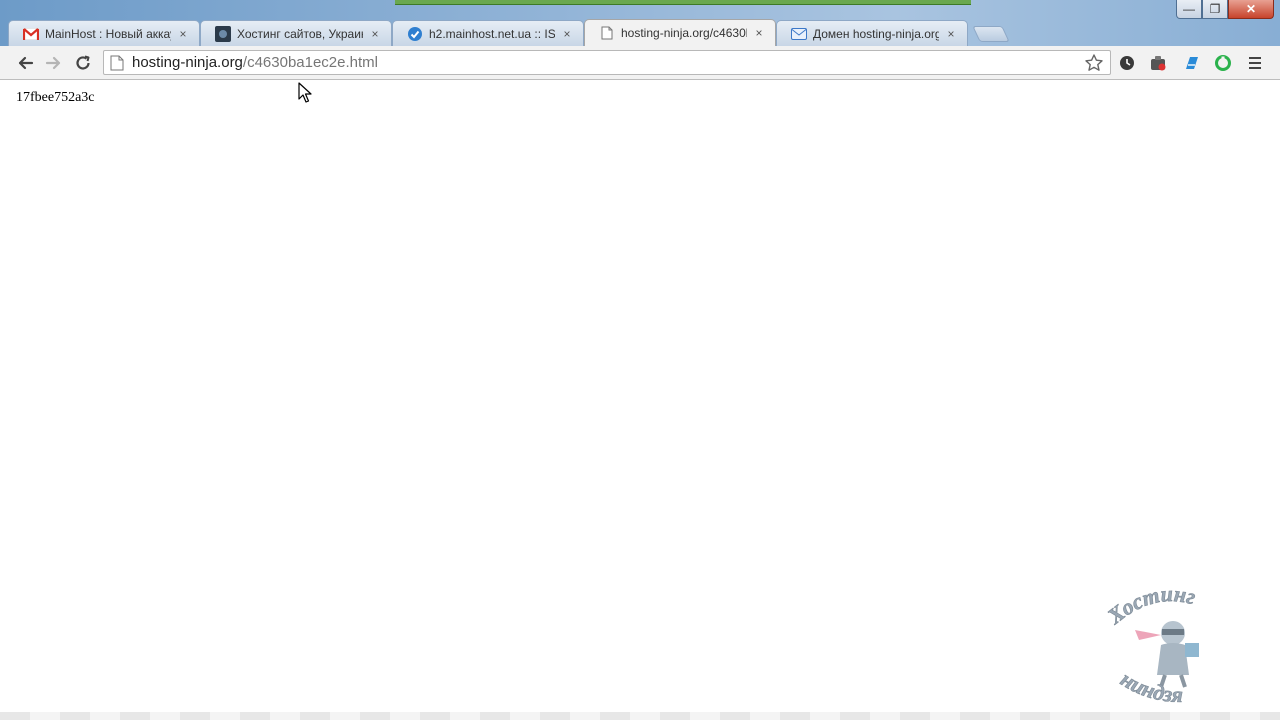 This screenshot has width=1280, height=720. What do you see at coordinates (31, 34) in the screenshot?
I see `gmail-icon` at bounding box center [31, 34].